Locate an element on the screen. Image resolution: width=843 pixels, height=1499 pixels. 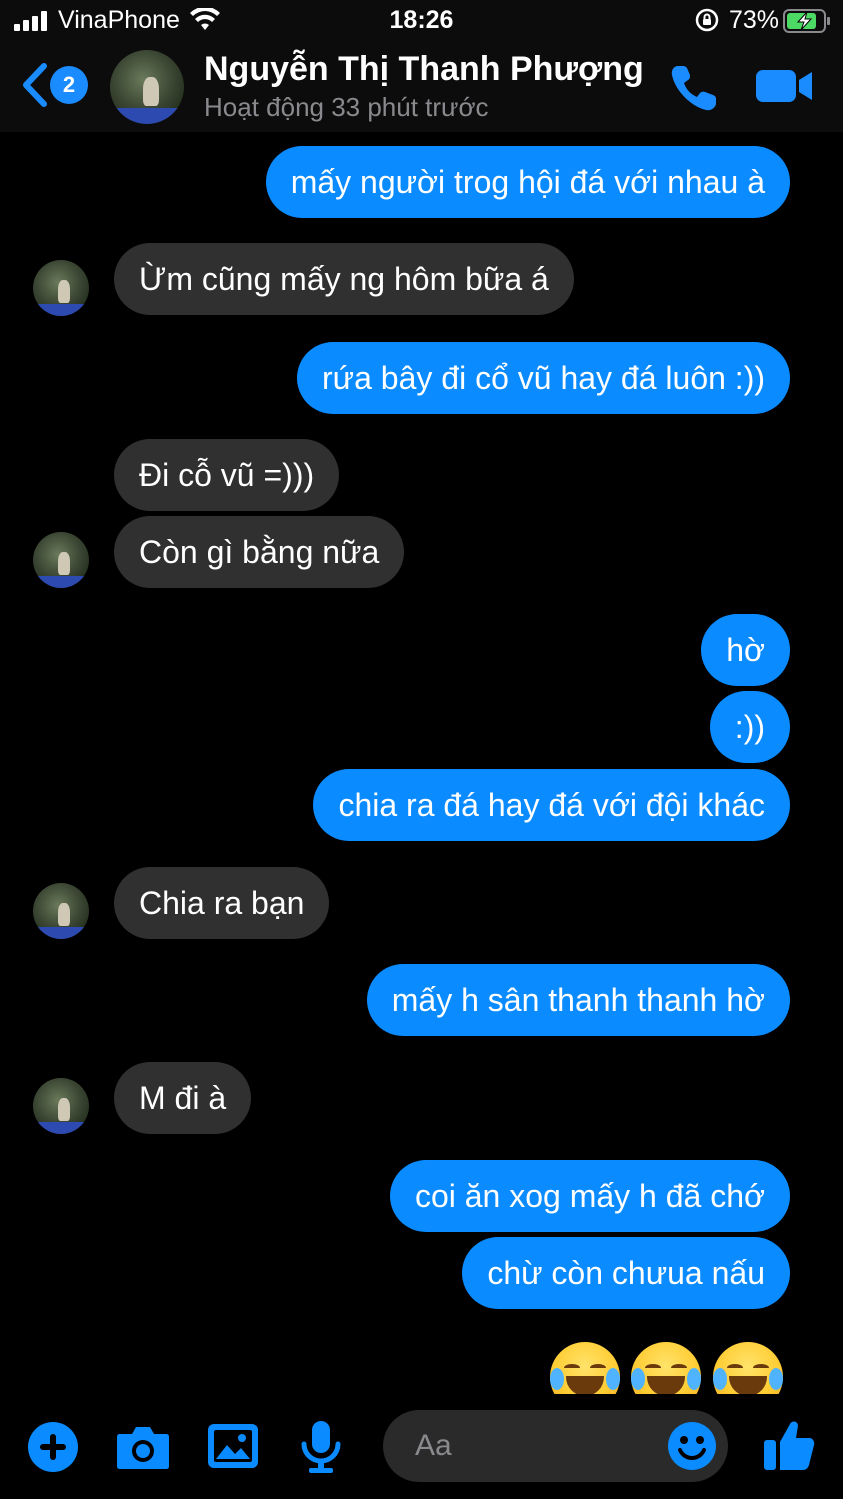
battery-percentage: 73% is located at coordinates (754, 20).